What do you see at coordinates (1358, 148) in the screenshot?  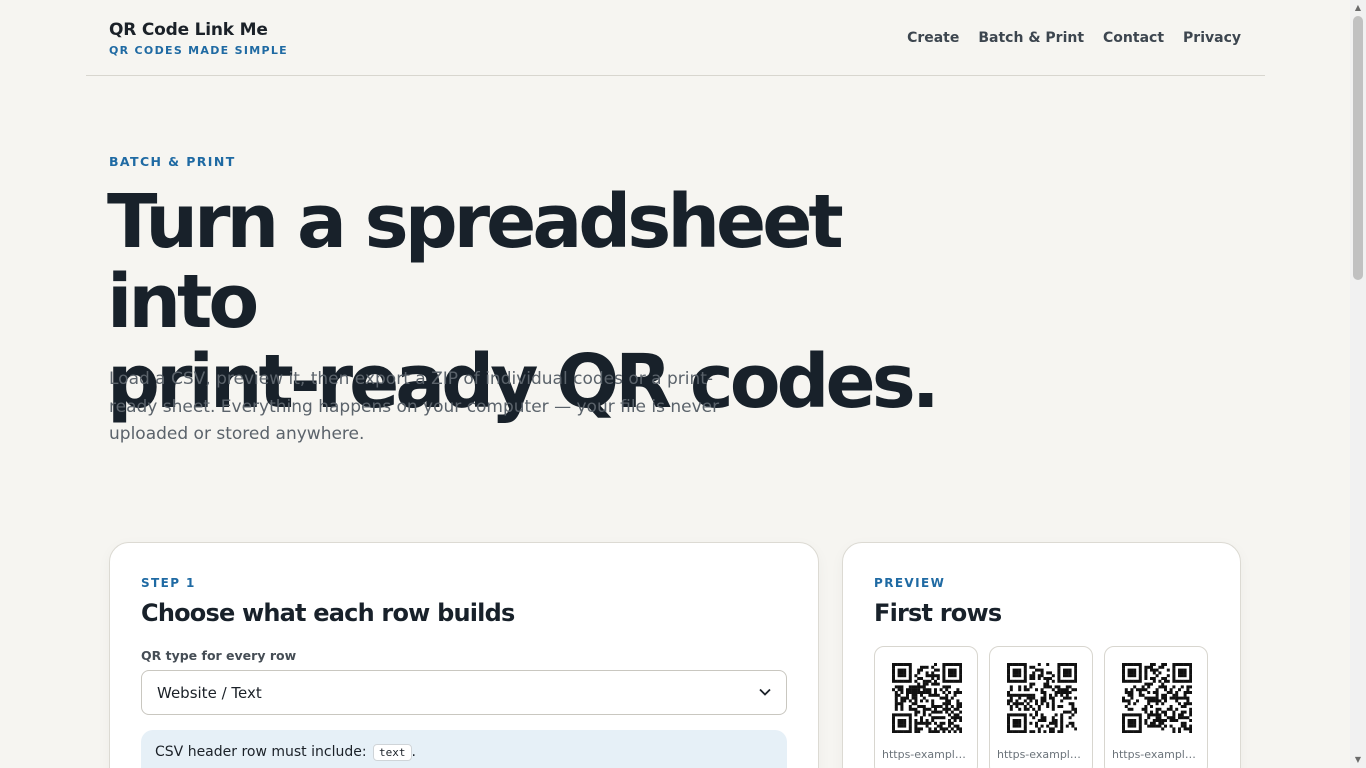 I see `scroll-thumb` at bounding box center [1358, 148].